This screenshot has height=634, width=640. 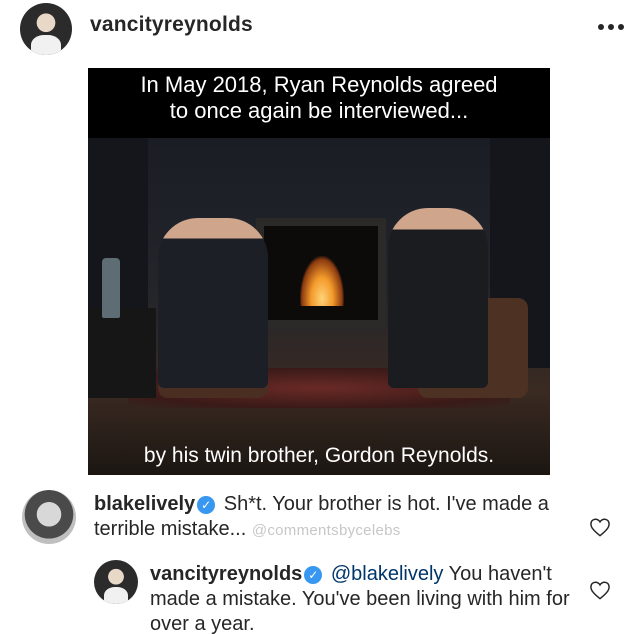 I want to click on reply-username: vancityreynolds, so click(x=226, y=574).